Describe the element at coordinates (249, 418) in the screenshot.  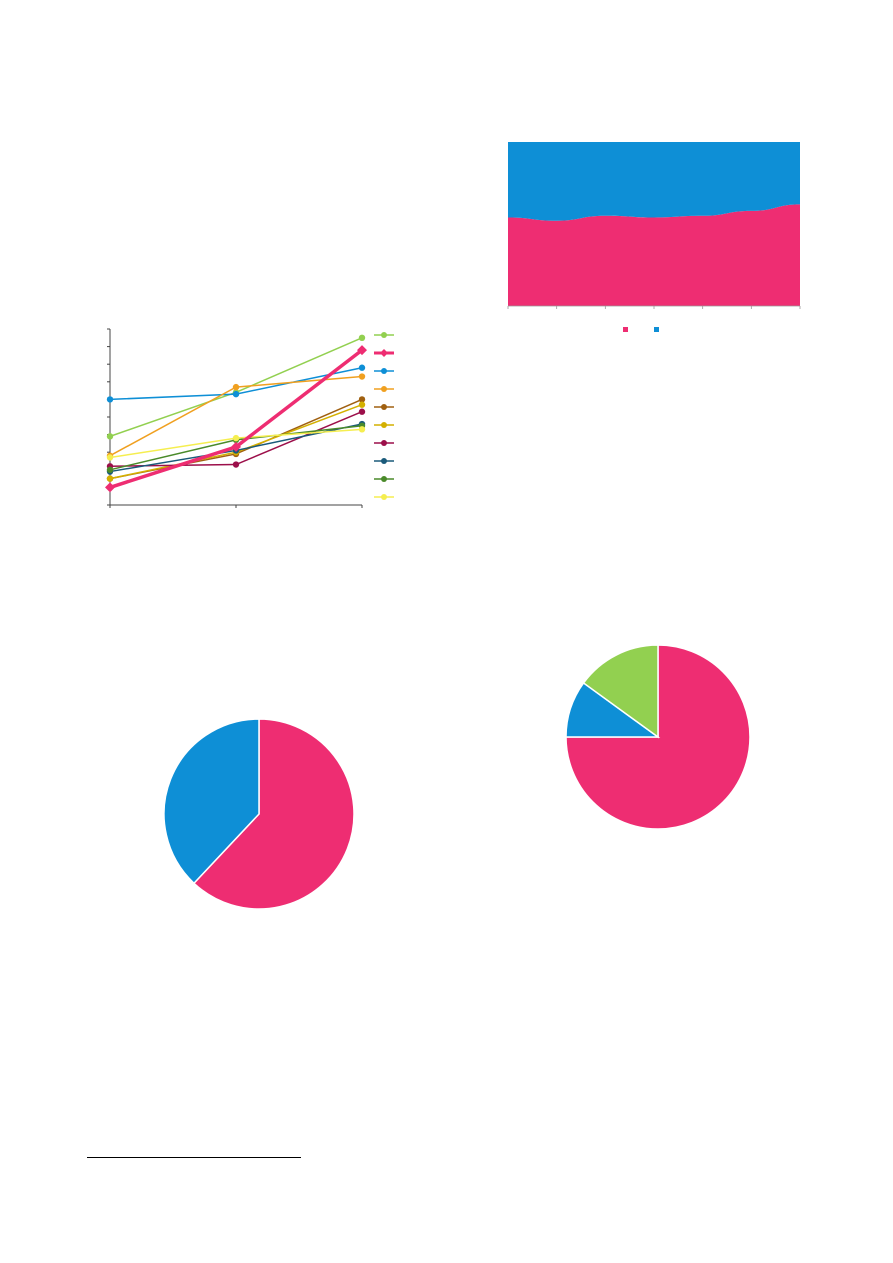
I see `line-chart` at that location.